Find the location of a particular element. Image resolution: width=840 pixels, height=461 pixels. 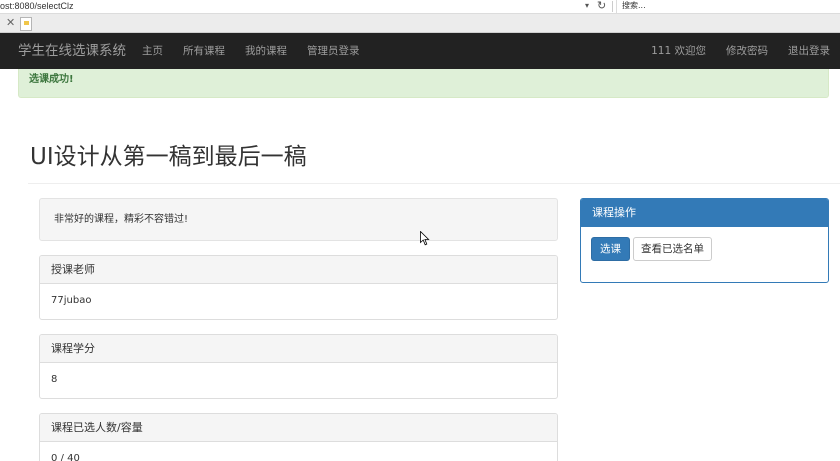

refresh-icon: ↻ is located at coordinates (601, 6).